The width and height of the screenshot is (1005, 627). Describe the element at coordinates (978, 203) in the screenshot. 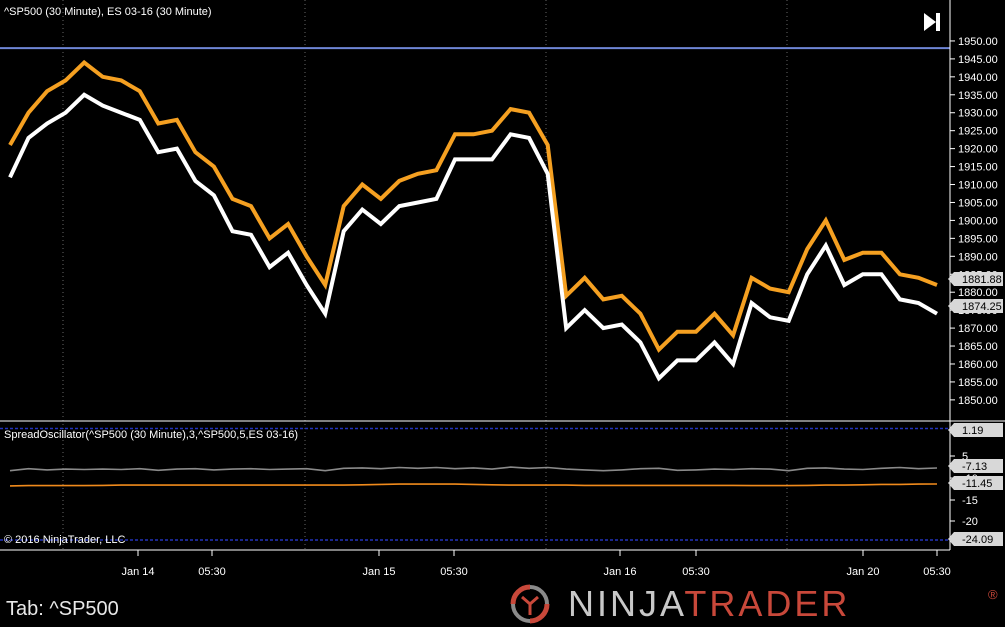

I see `price-tick-label: 1905.00` at that location.